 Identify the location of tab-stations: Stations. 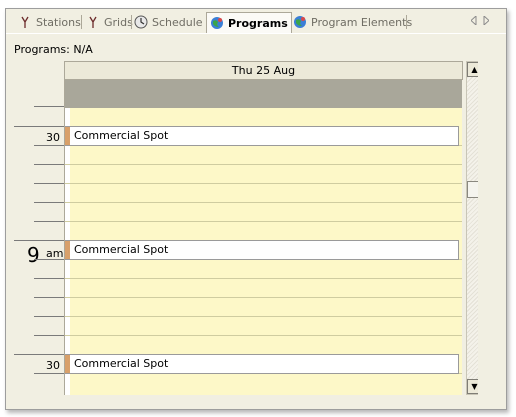
(49, 22).